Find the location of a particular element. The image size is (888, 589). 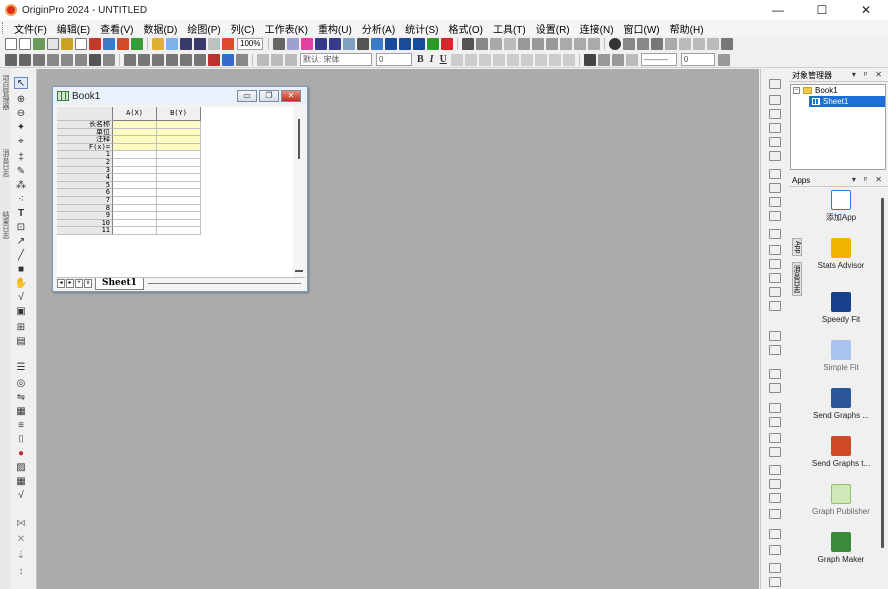

app-graph-maker: Graph Maker is located at coordinates (841, 548).